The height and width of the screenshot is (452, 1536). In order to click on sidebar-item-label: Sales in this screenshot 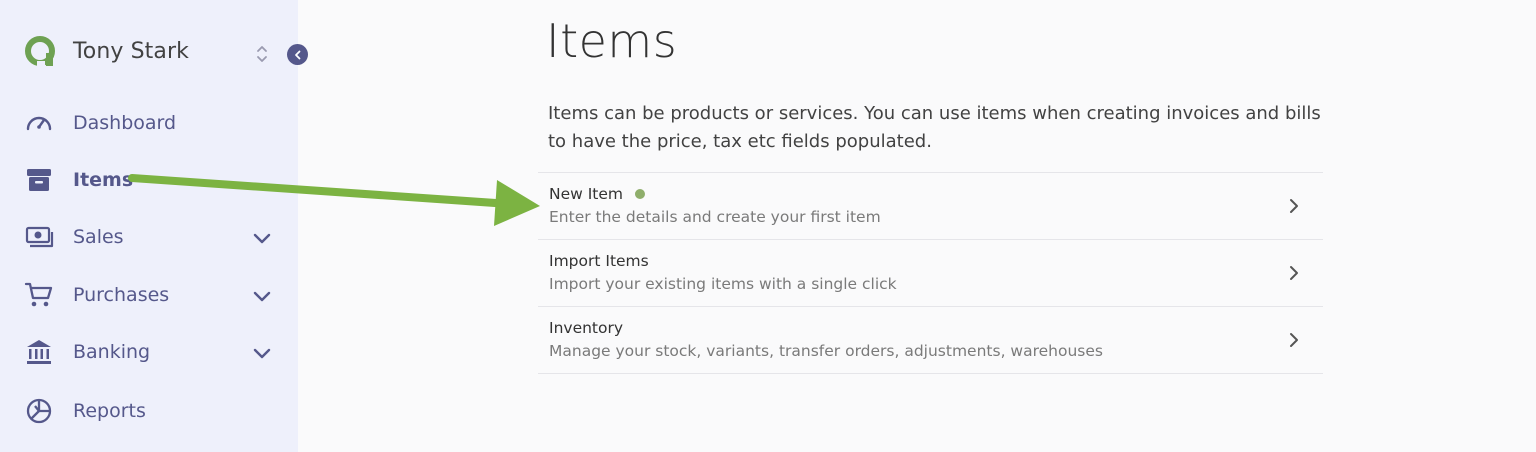, I will do `click(98, 237)`.